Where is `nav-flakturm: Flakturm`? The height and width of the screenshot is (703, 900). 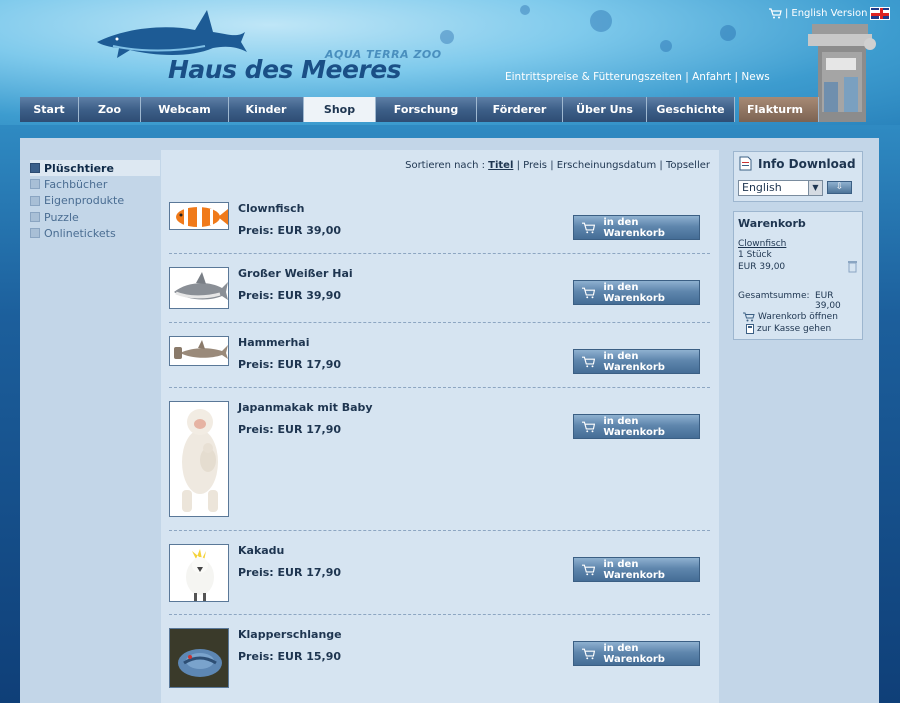 nav-flakturm: Flakturm is located at coordinates (779, 109).